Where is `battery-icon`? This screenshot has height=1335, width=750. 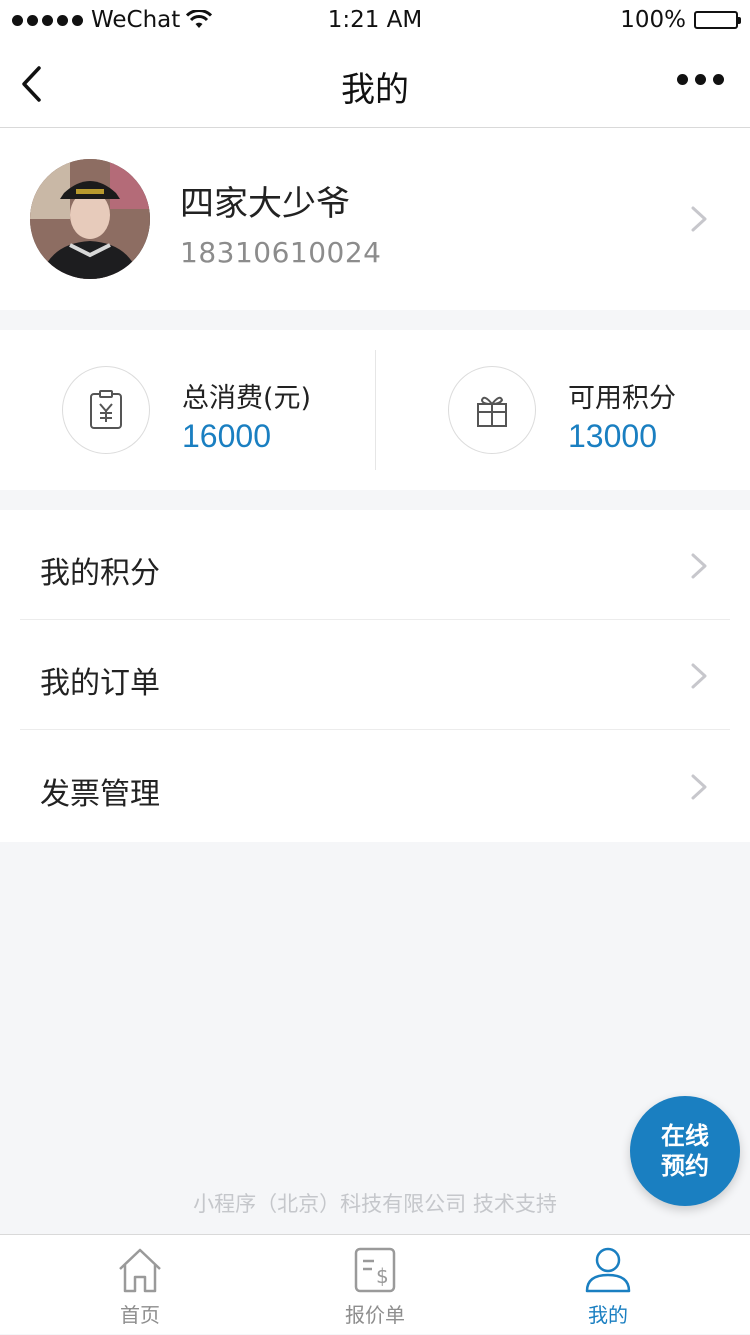
battery-icon is located at coordinates (717, 20).